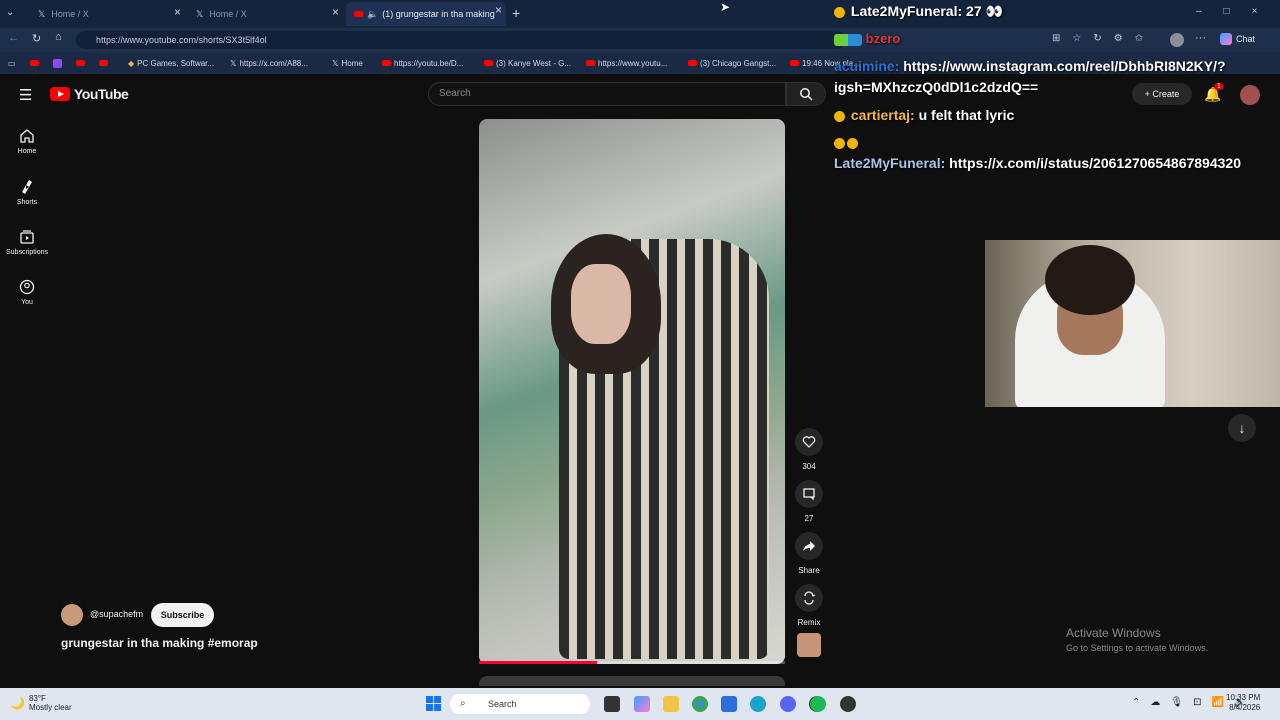  What do you see at coordinates (809, 546) in the screenshot?
I see `share-icon` at bounding box center [809, 546].